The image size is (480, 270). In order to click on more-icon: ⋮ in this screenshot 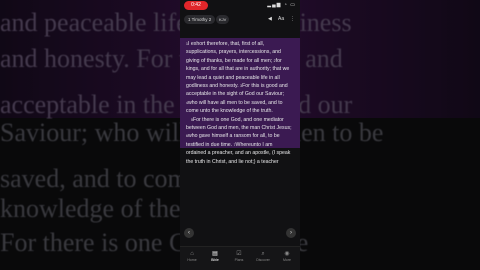, I will do `click(292, 19)`.